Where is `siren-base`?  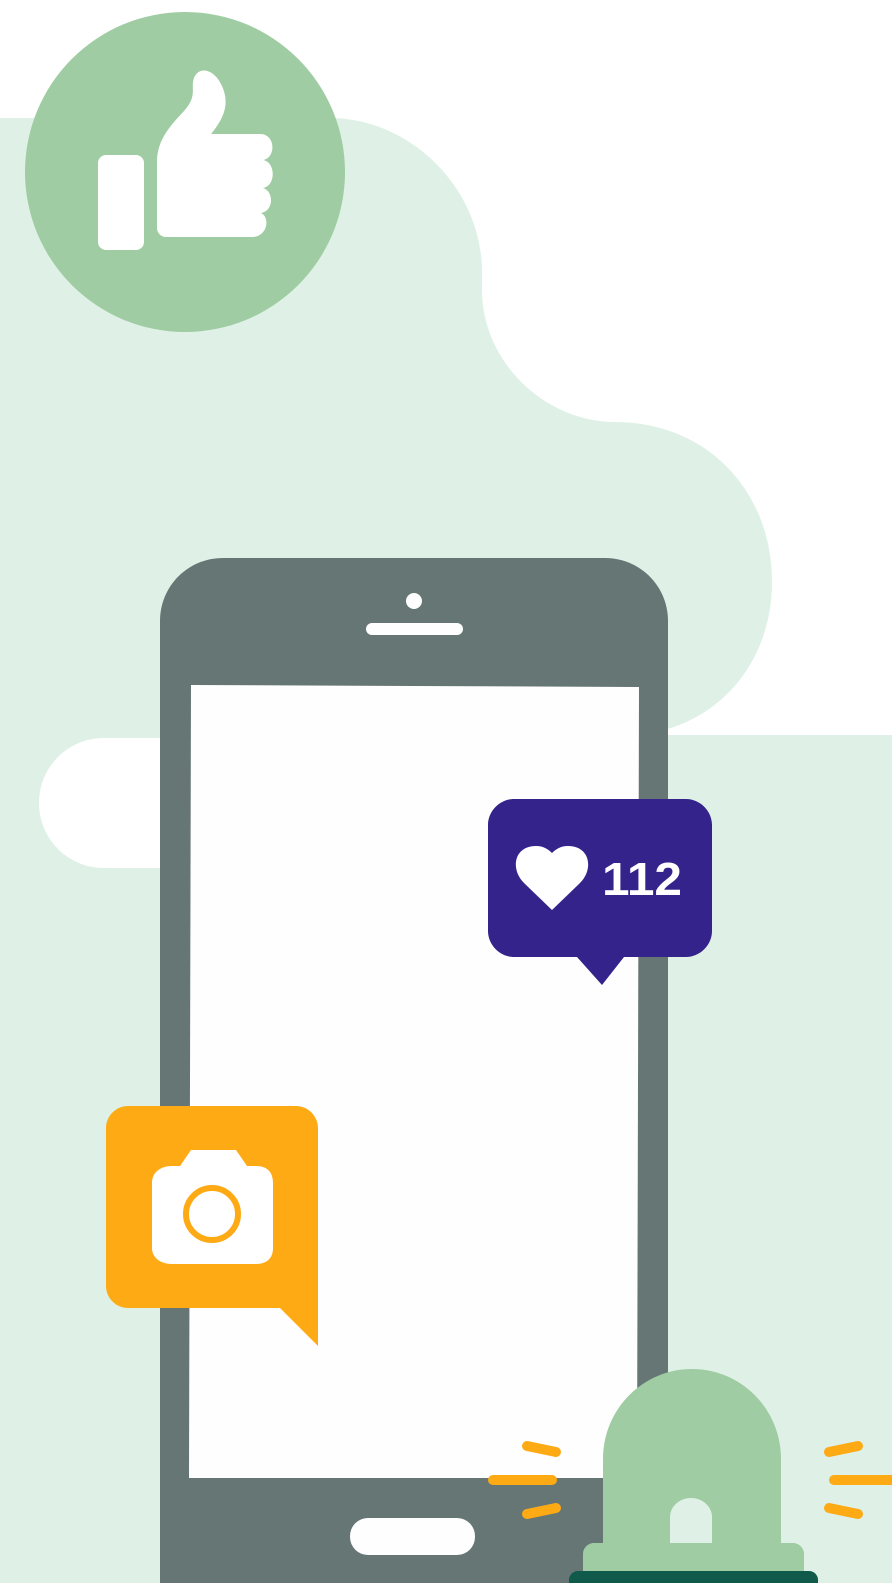
siren-base is located at coordinates (693, 1577).